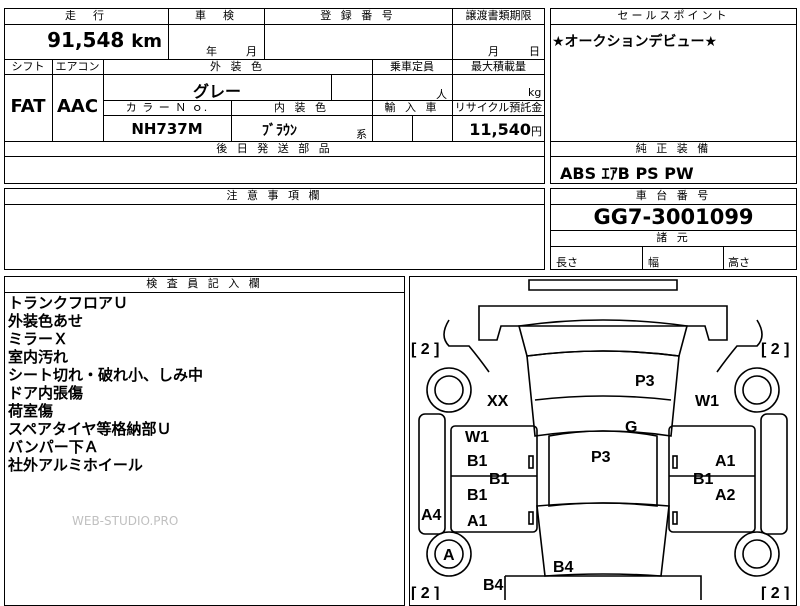  I want to click on damage-mark: A, so click(449, 555).